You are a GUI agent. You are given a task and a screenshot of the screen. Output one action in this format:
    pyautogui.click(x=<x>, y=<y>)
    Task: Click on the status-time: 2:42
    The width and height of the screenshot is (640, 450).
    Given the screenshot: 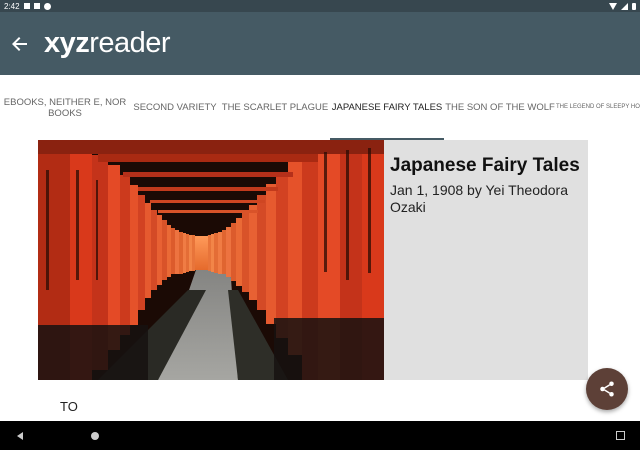 What is the action you would take?
    pyautogui.click(x=12, y=6)
    